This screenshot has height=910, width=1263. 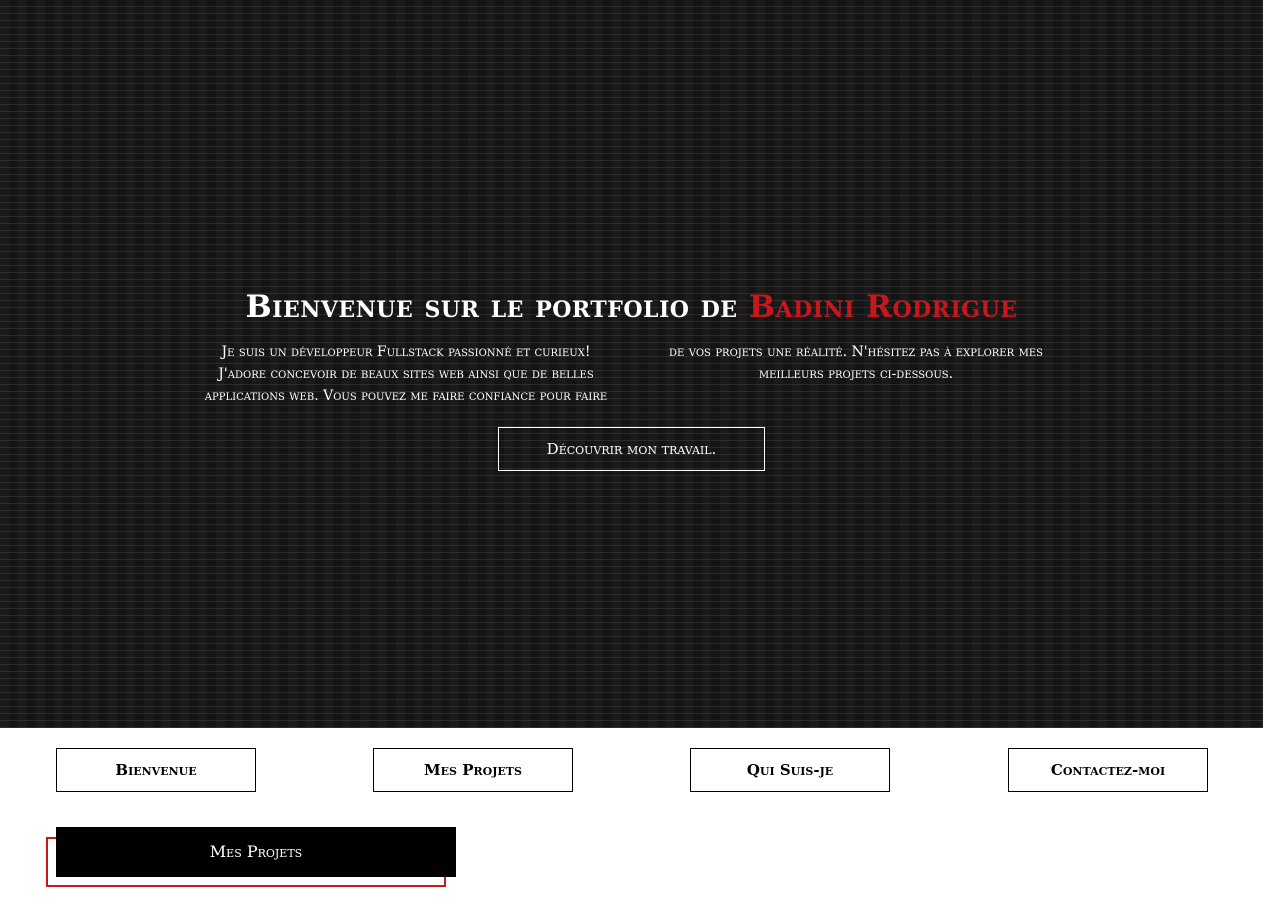 I want to click on nav-item-mes-projets: Mes Projets, so click(x=473, y=770).